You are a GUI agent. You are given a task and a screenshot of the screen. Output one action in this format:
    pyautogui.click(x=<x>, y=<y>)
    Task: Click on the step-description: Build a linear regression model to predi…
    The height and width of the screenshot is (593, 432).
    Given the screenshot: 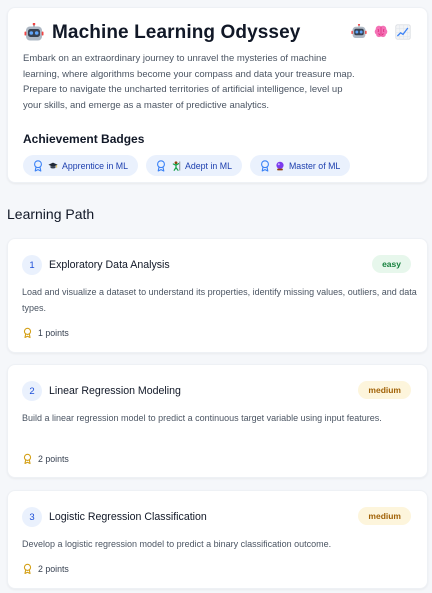 What is the action you would take?
    pyautogui.click(x=202, y=418)
    